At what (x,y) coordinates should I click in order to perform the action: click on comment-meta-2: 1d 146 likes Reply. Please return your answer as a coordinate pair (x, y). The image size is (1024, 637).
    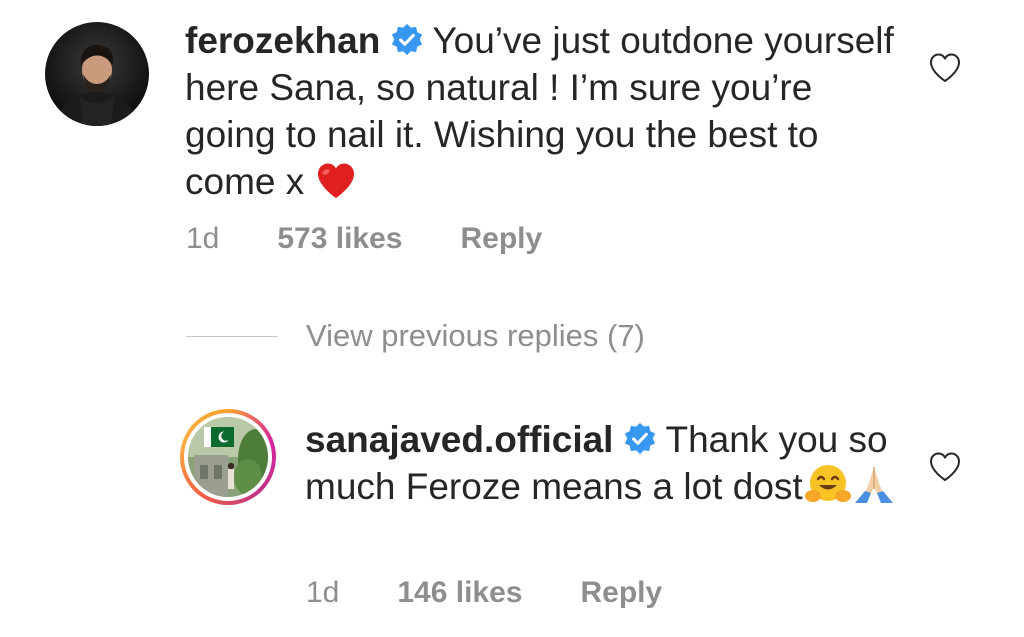
    Looking at the image, I should click on (484, 593).